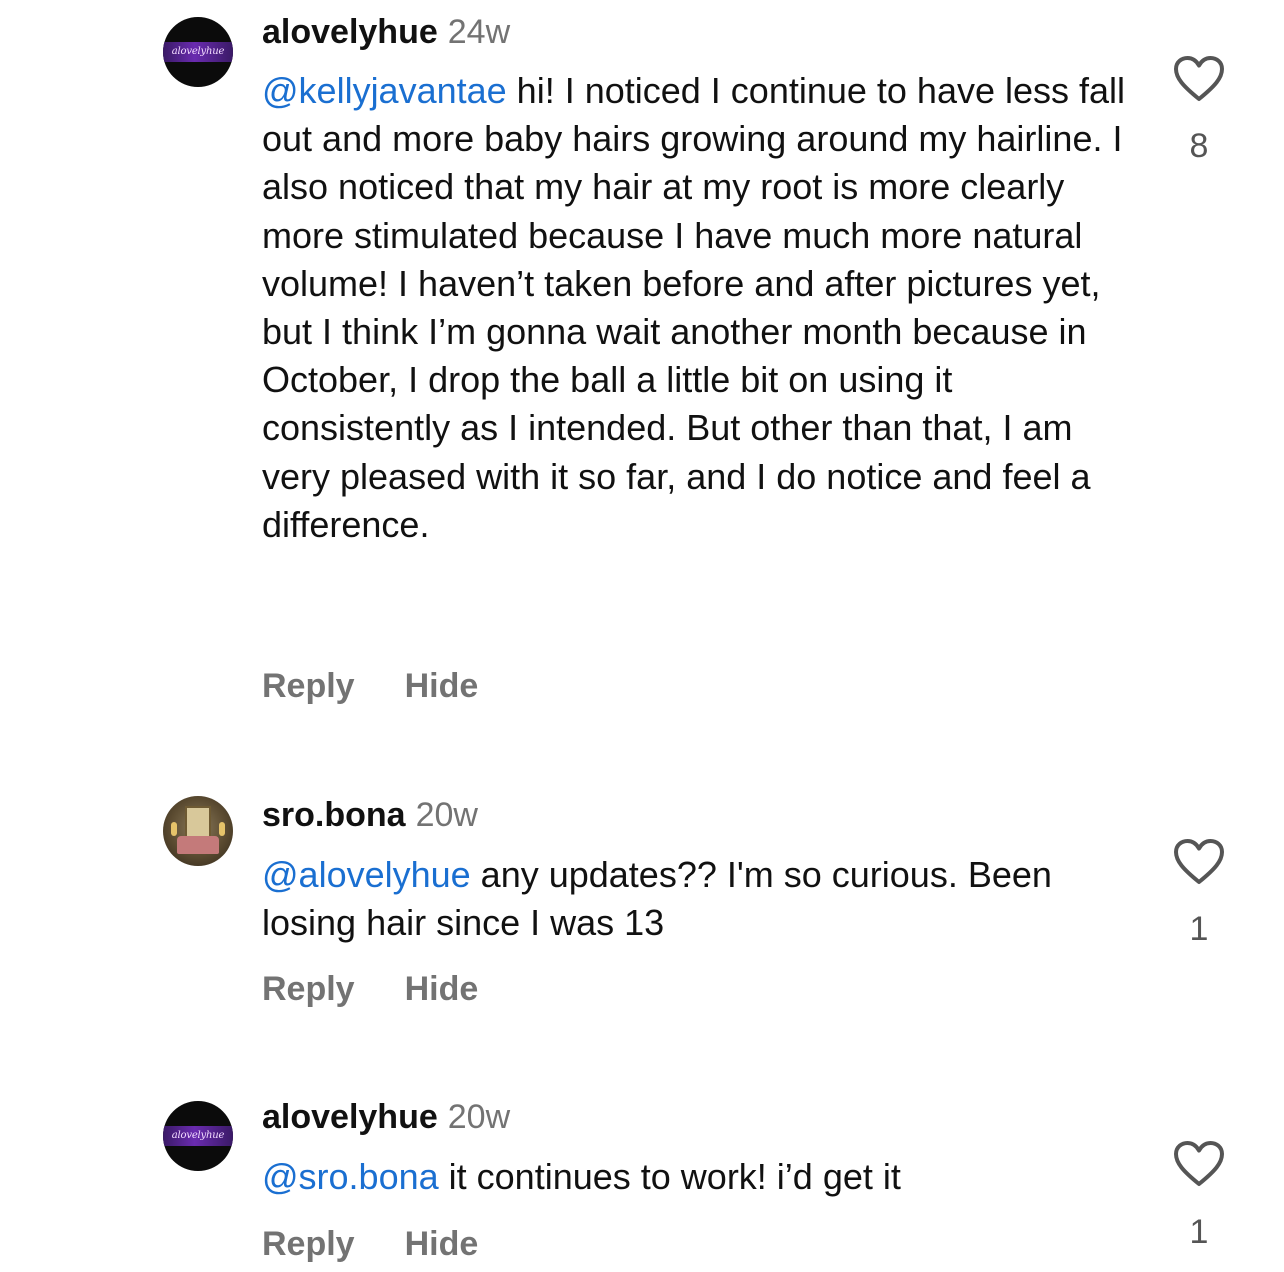  I want to click on mention-link: @alovelyhue, so click(366, 874).